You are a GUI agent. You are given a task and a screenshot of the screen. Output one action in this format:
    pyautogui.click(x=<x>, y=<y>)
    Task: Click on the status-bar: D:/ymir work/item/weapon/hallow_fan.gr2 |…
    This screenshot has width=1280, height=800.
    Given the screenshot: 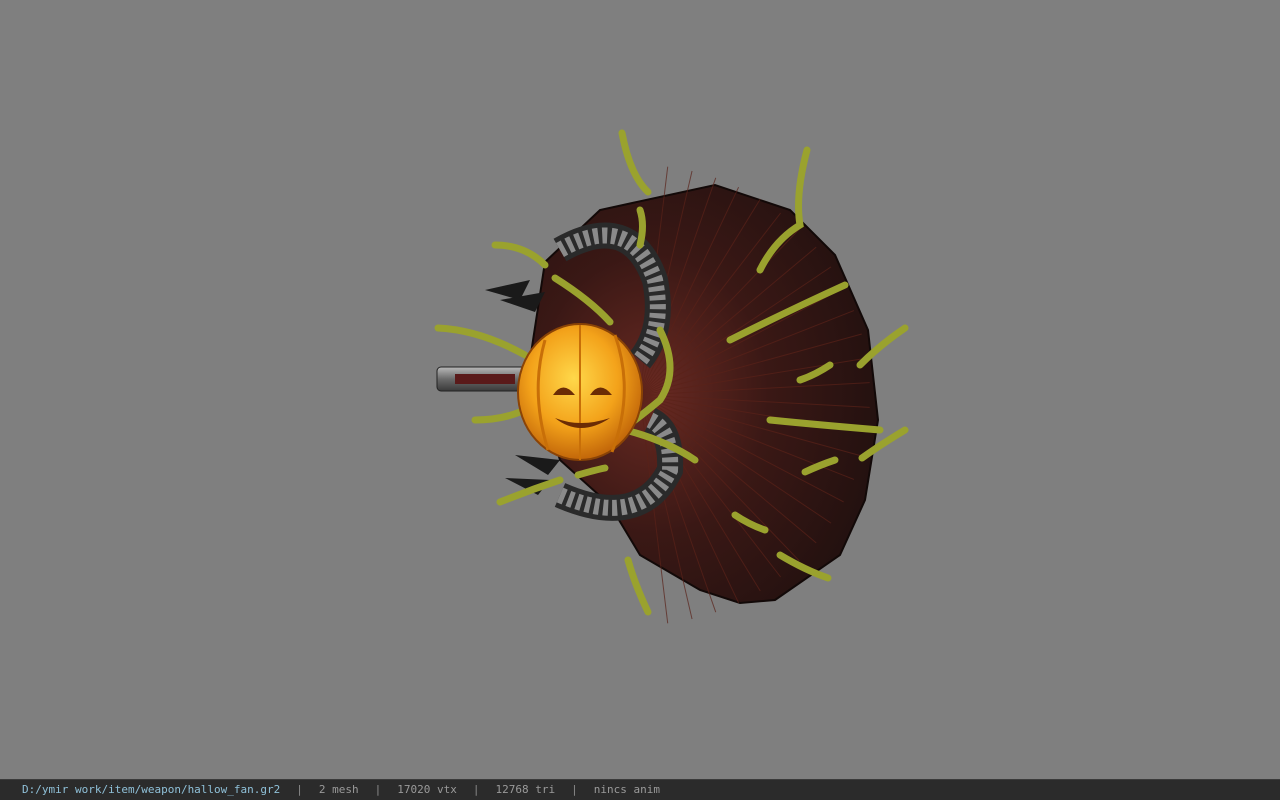 What is the action you would take?
    pyautogui.click(x=640, y=789)
    